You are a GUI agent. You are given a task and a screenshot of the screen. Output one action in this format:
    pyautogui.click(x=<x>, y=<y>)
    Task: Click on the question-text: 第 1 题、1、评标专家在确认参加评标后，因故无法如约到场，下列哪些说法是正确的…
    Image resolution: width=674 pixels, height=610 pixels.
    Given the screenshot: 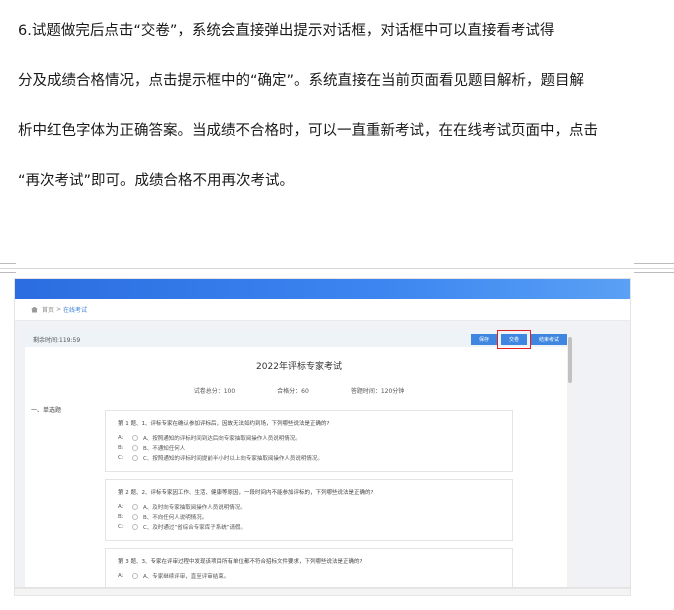 What is the action you would take?
    pyautogui.click(x=224, y=424)
    